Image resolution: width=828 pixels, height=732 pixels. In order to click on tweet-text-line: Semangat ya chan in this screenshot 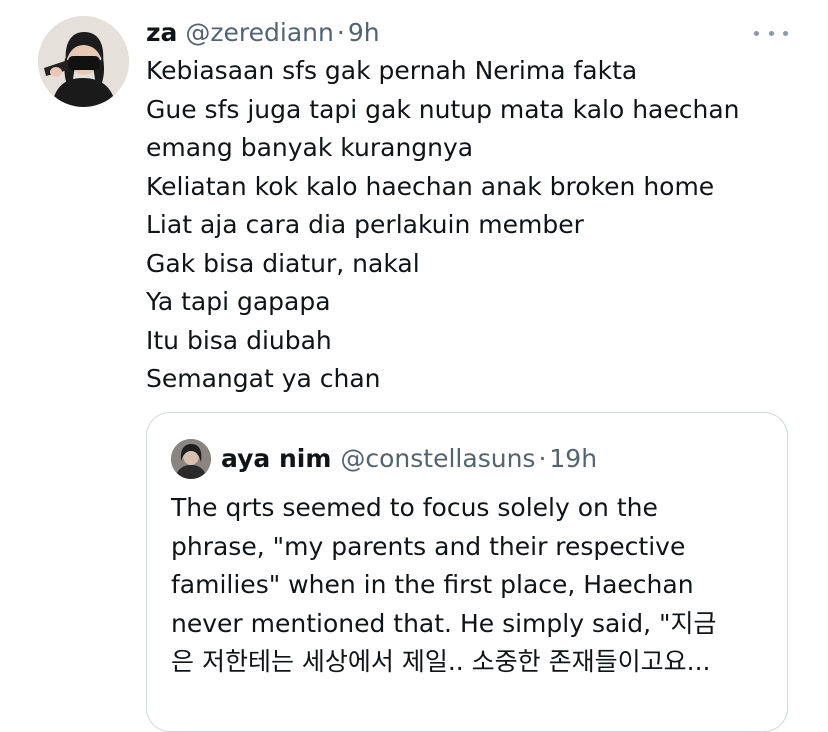, I will do `click(263, 378)`.